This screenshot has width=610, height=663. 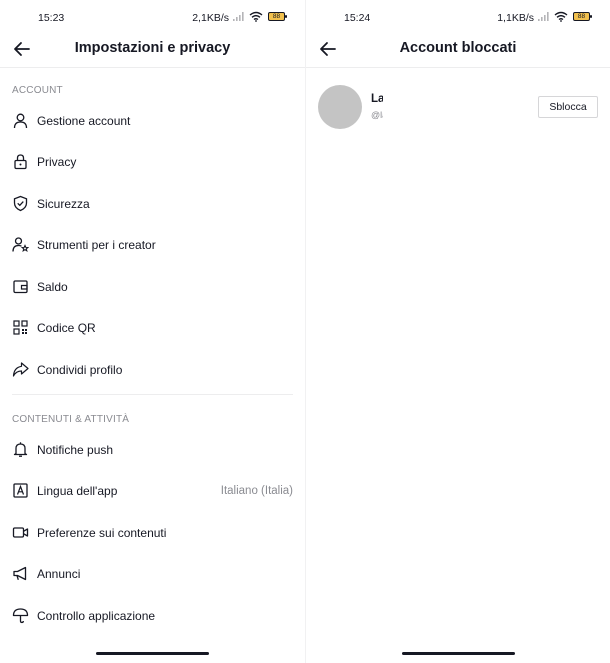 I want to click on menu-item-label: Sicurezza, so click(x=63, y=204).